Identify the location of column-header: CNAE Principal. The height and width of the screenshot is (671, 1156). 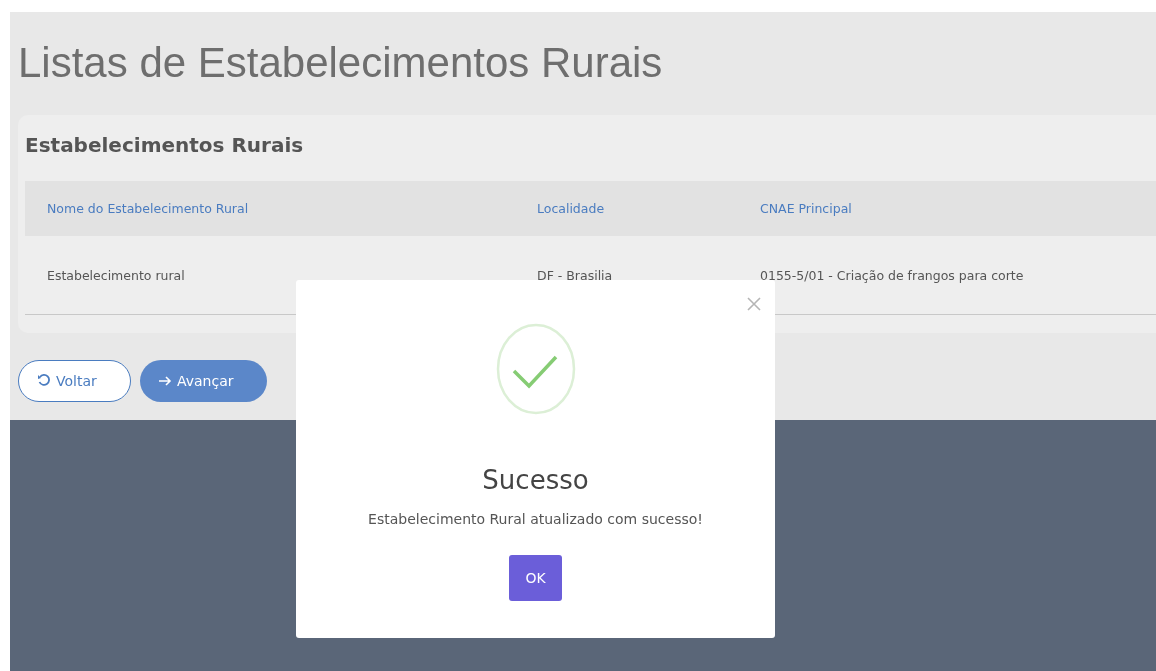
(806, 208).